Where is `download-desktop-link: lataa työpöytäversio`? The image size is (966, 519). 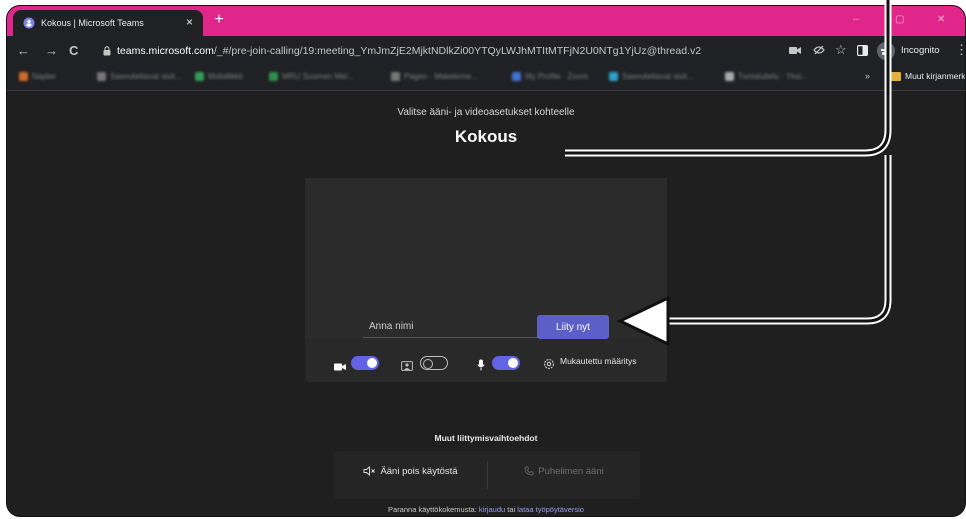
download-desktop-link: lataa työpöytäversio is located at coordinates (550, 509).